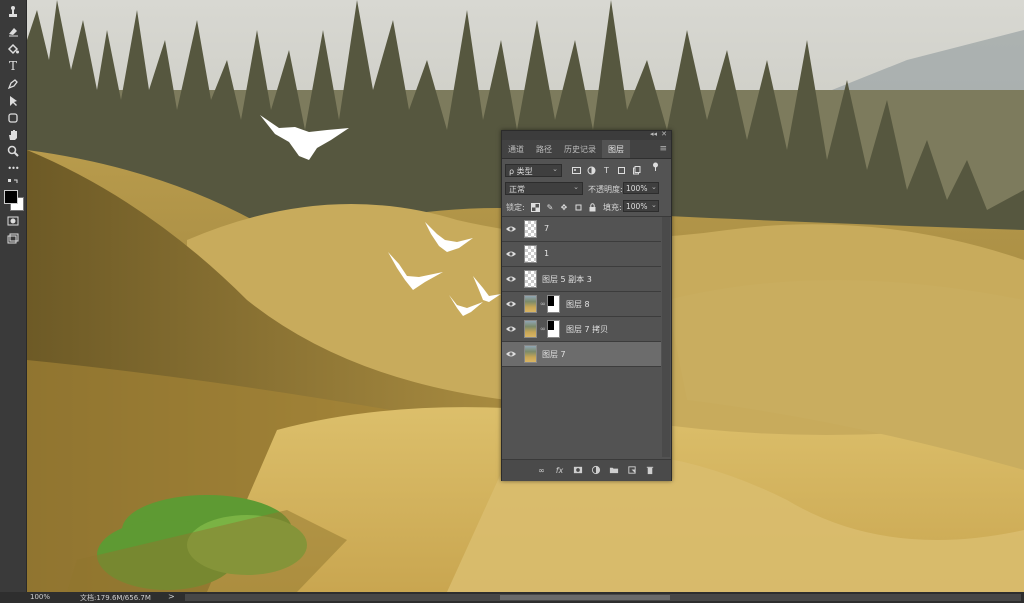 The height and width of the screenshot is (603, 1024). Describe the element at coordinates (564, 208) in the screenshot. I see `lock-position-icon: ✥` at that location.